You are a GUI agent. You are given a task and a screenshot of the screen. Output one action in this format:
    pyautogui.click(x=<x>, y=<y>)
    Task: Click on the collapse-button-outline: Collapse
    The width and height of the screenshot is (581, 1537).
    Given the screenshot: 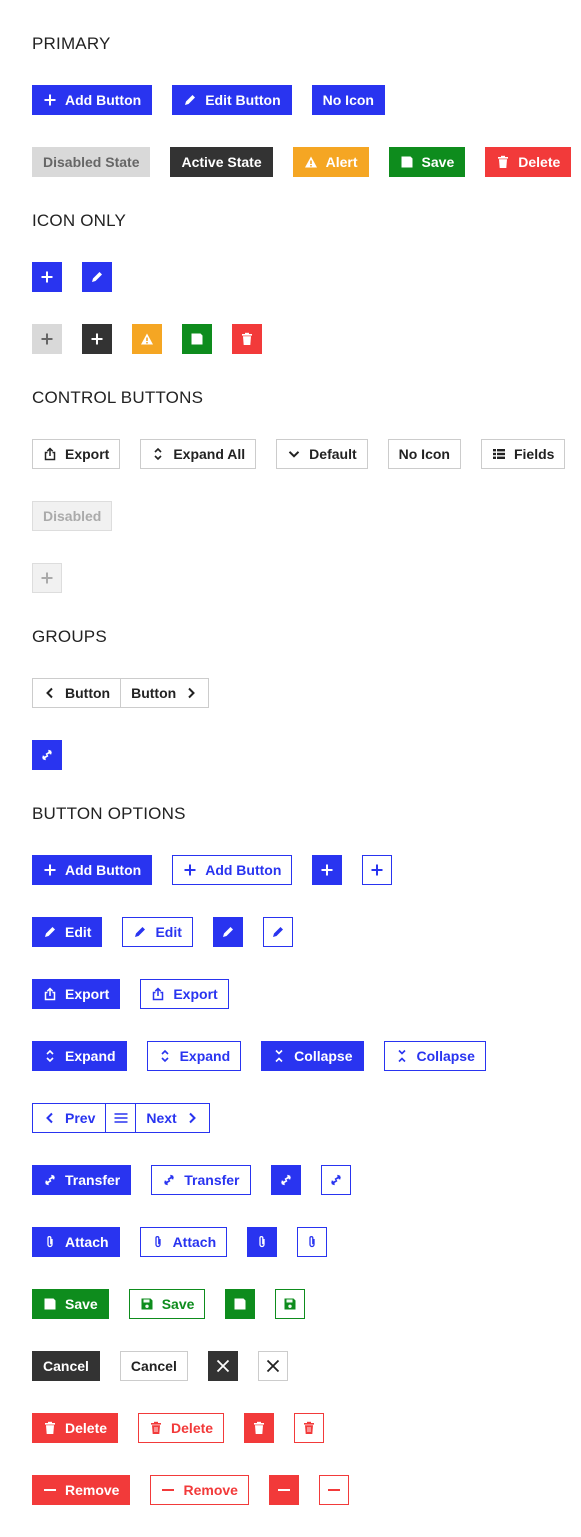 What is the action you would take?
    pyautogui.click(x=434, y=1056)
    